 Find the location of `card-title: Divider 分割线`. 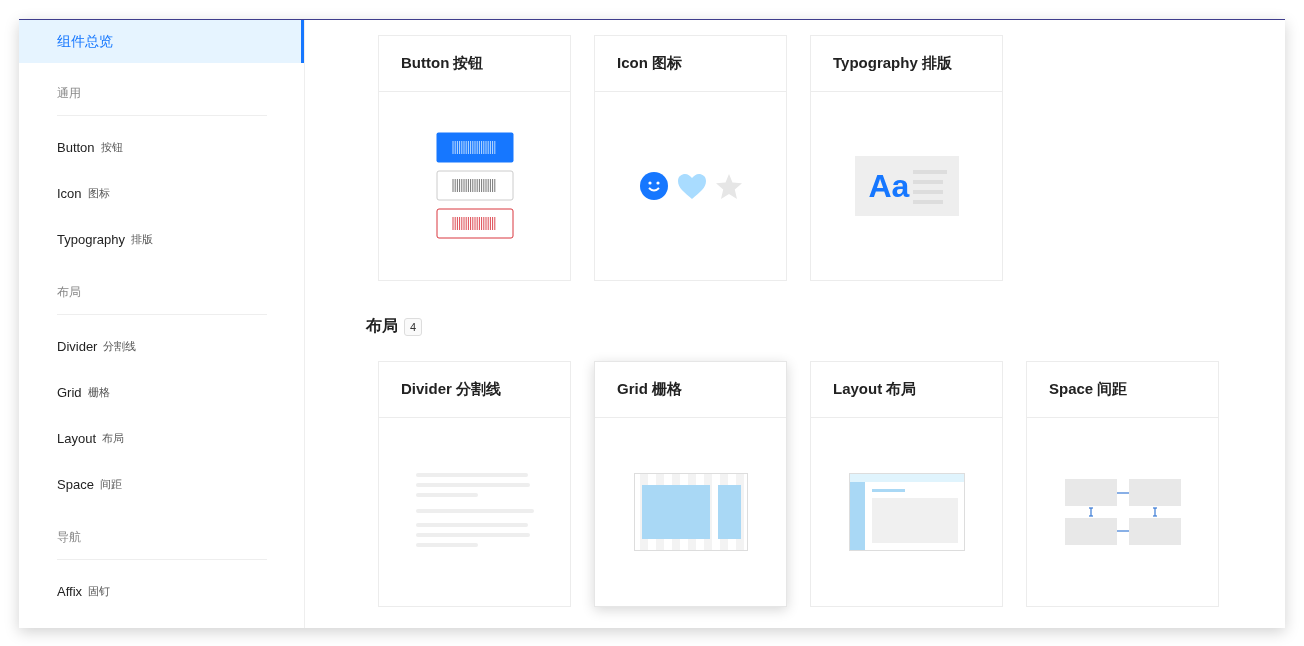

card-title: Divider 分割线 is located at coordinates (451, 389).